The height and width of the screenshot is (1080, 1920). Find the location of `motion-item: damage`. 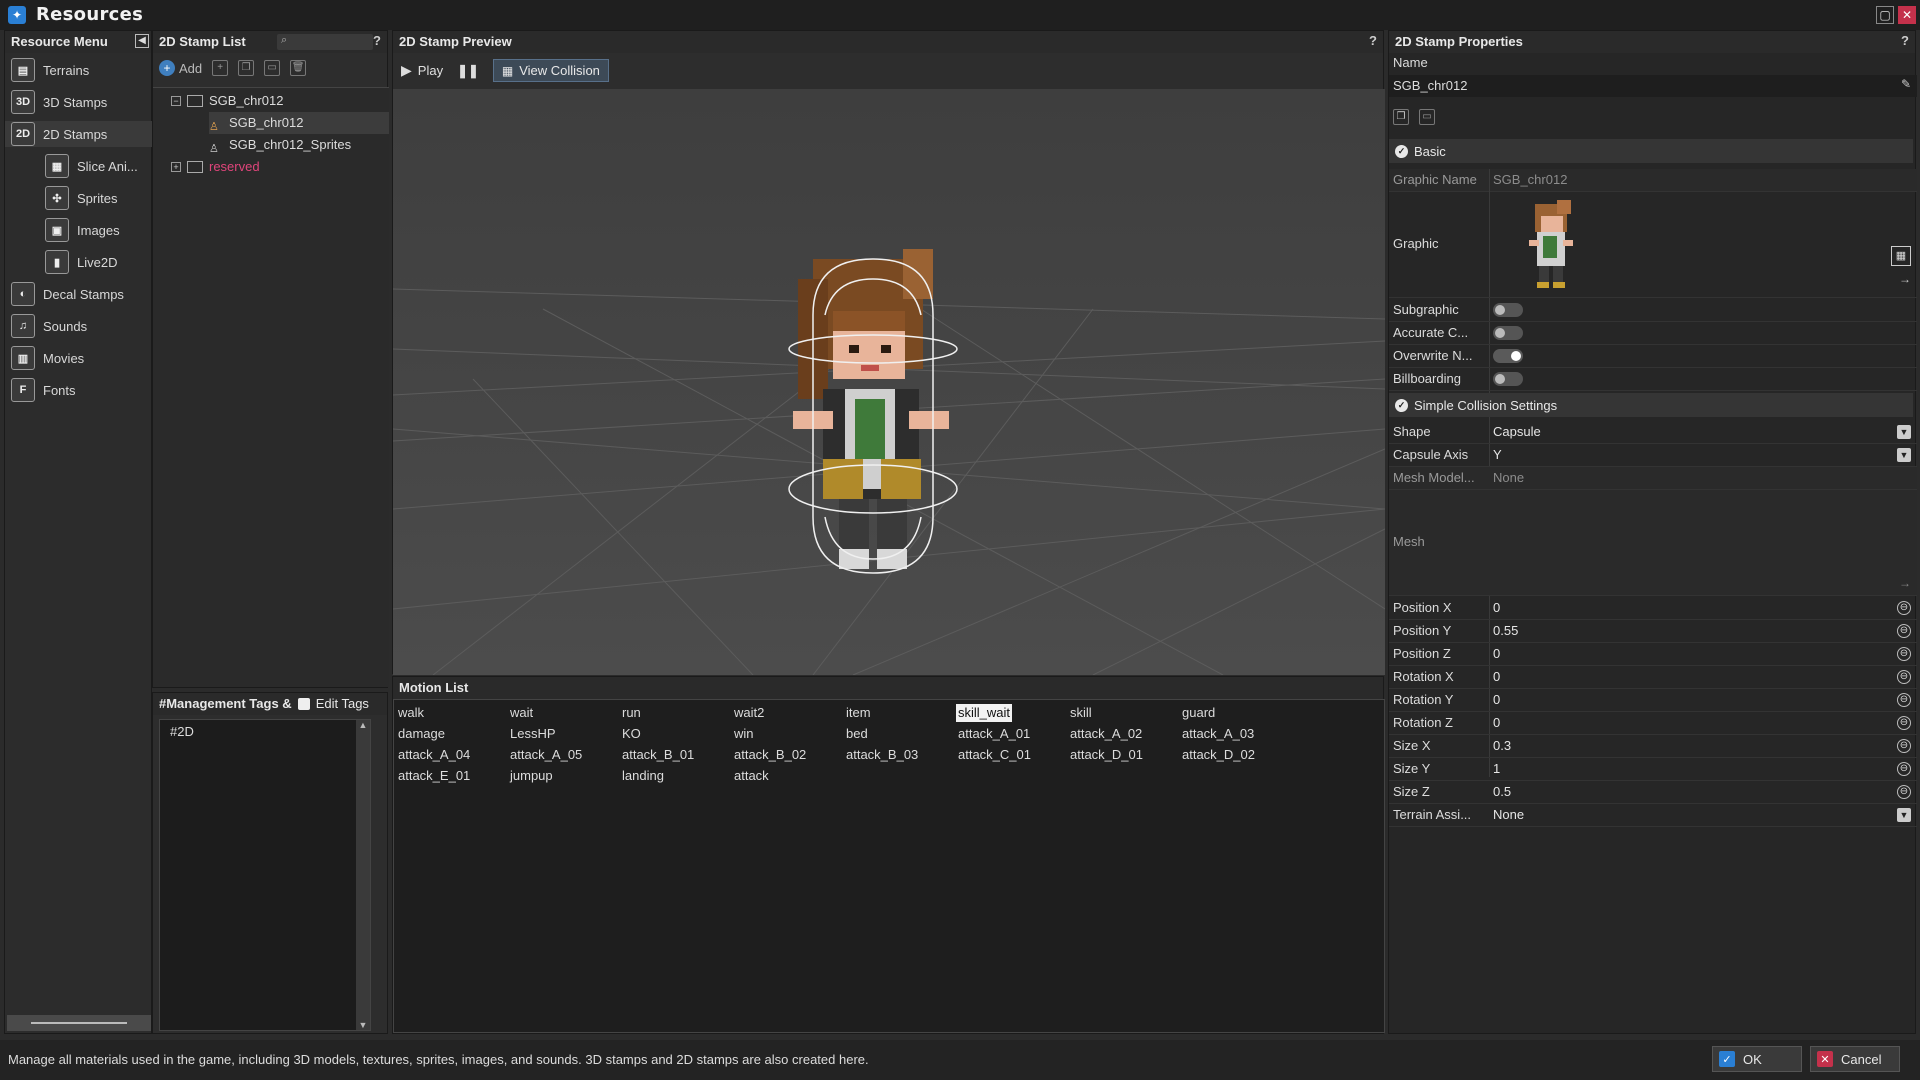

motion-item: damage is located at coordinates (421, 734).